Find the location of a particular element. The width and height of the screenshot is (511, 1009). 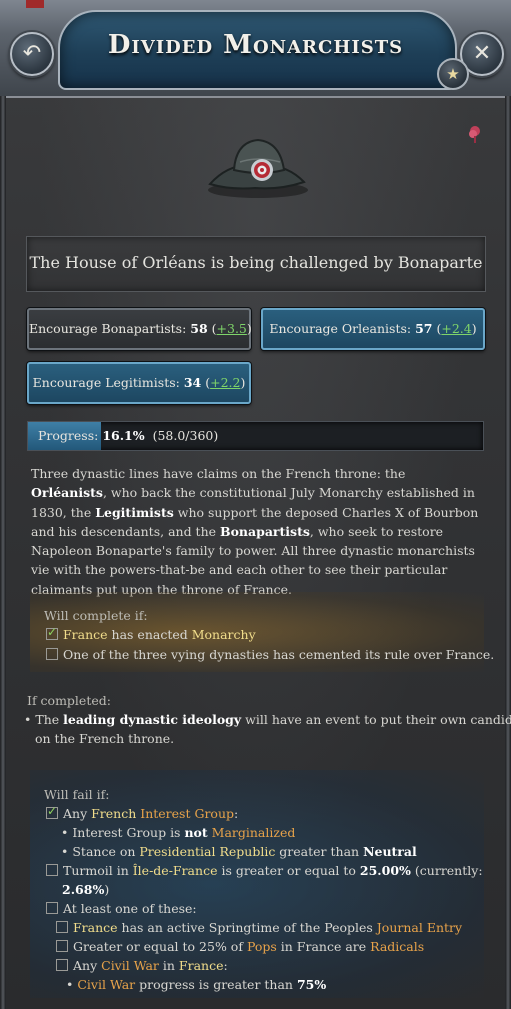

button-label: Encourage Bonapartists: is located at coordinates (110, 328).